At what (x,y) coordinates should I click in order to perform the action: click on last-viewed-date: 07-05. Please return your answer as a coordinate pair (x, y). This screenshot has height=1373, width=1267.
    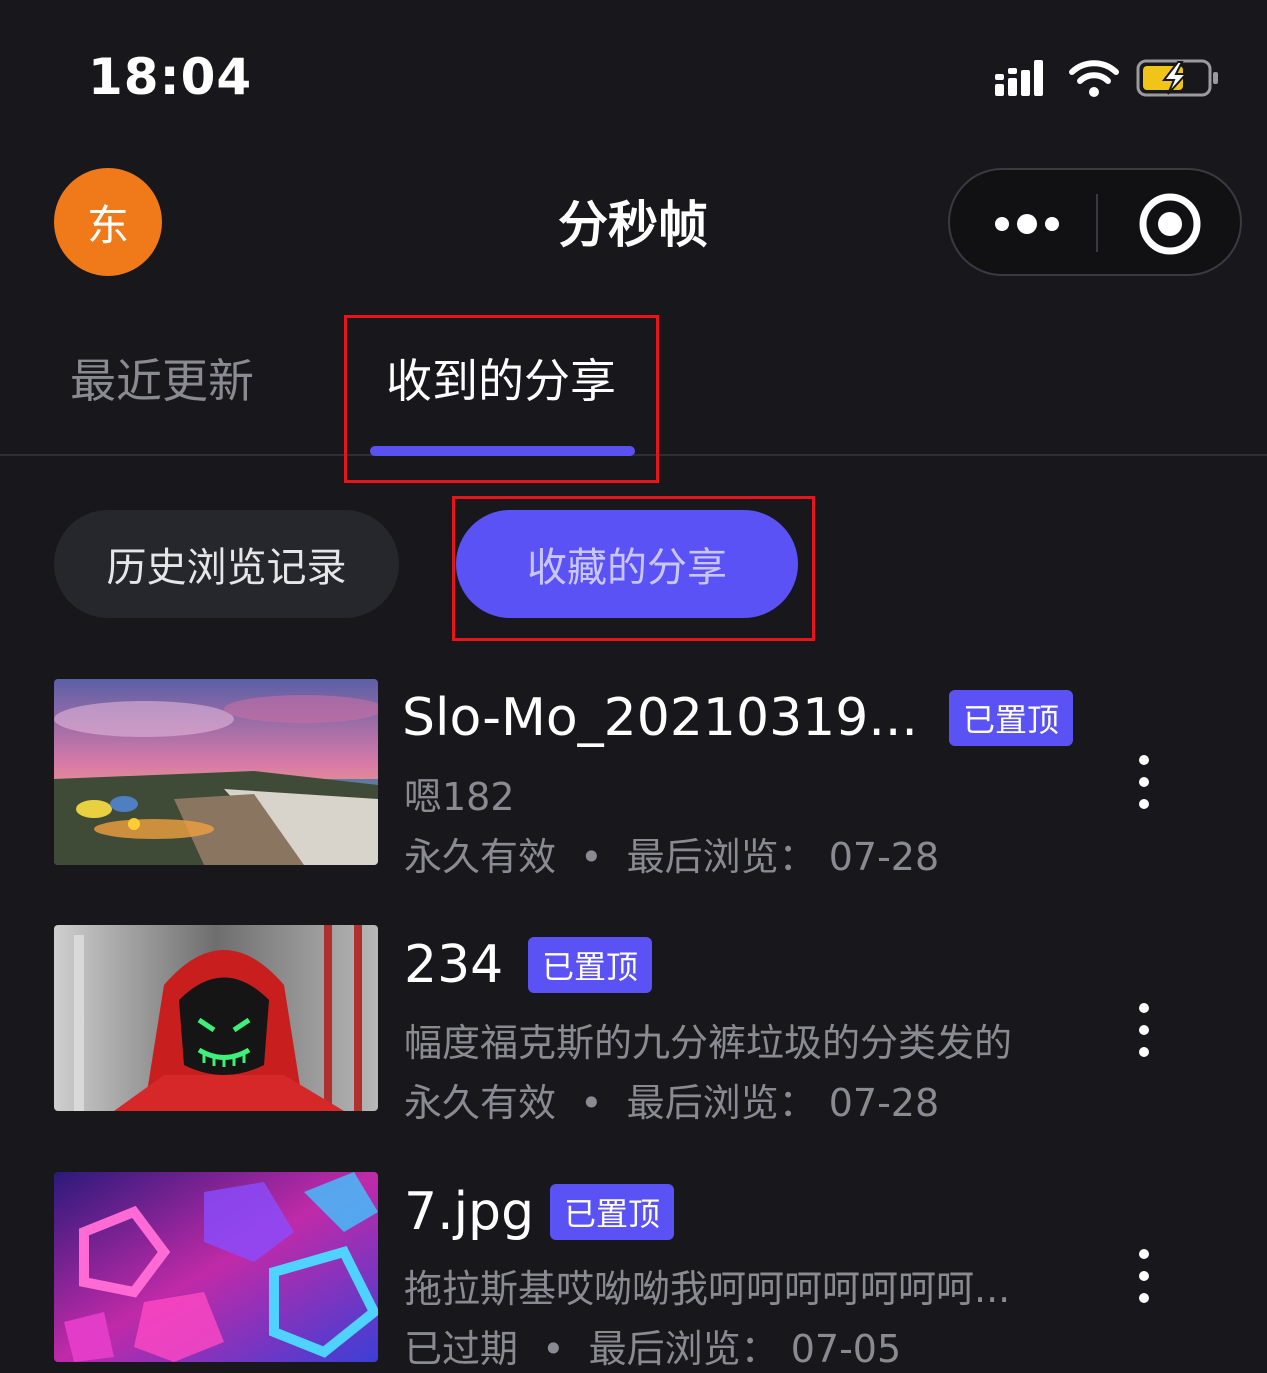
    Looking at the image, I should click on (846, 1349).